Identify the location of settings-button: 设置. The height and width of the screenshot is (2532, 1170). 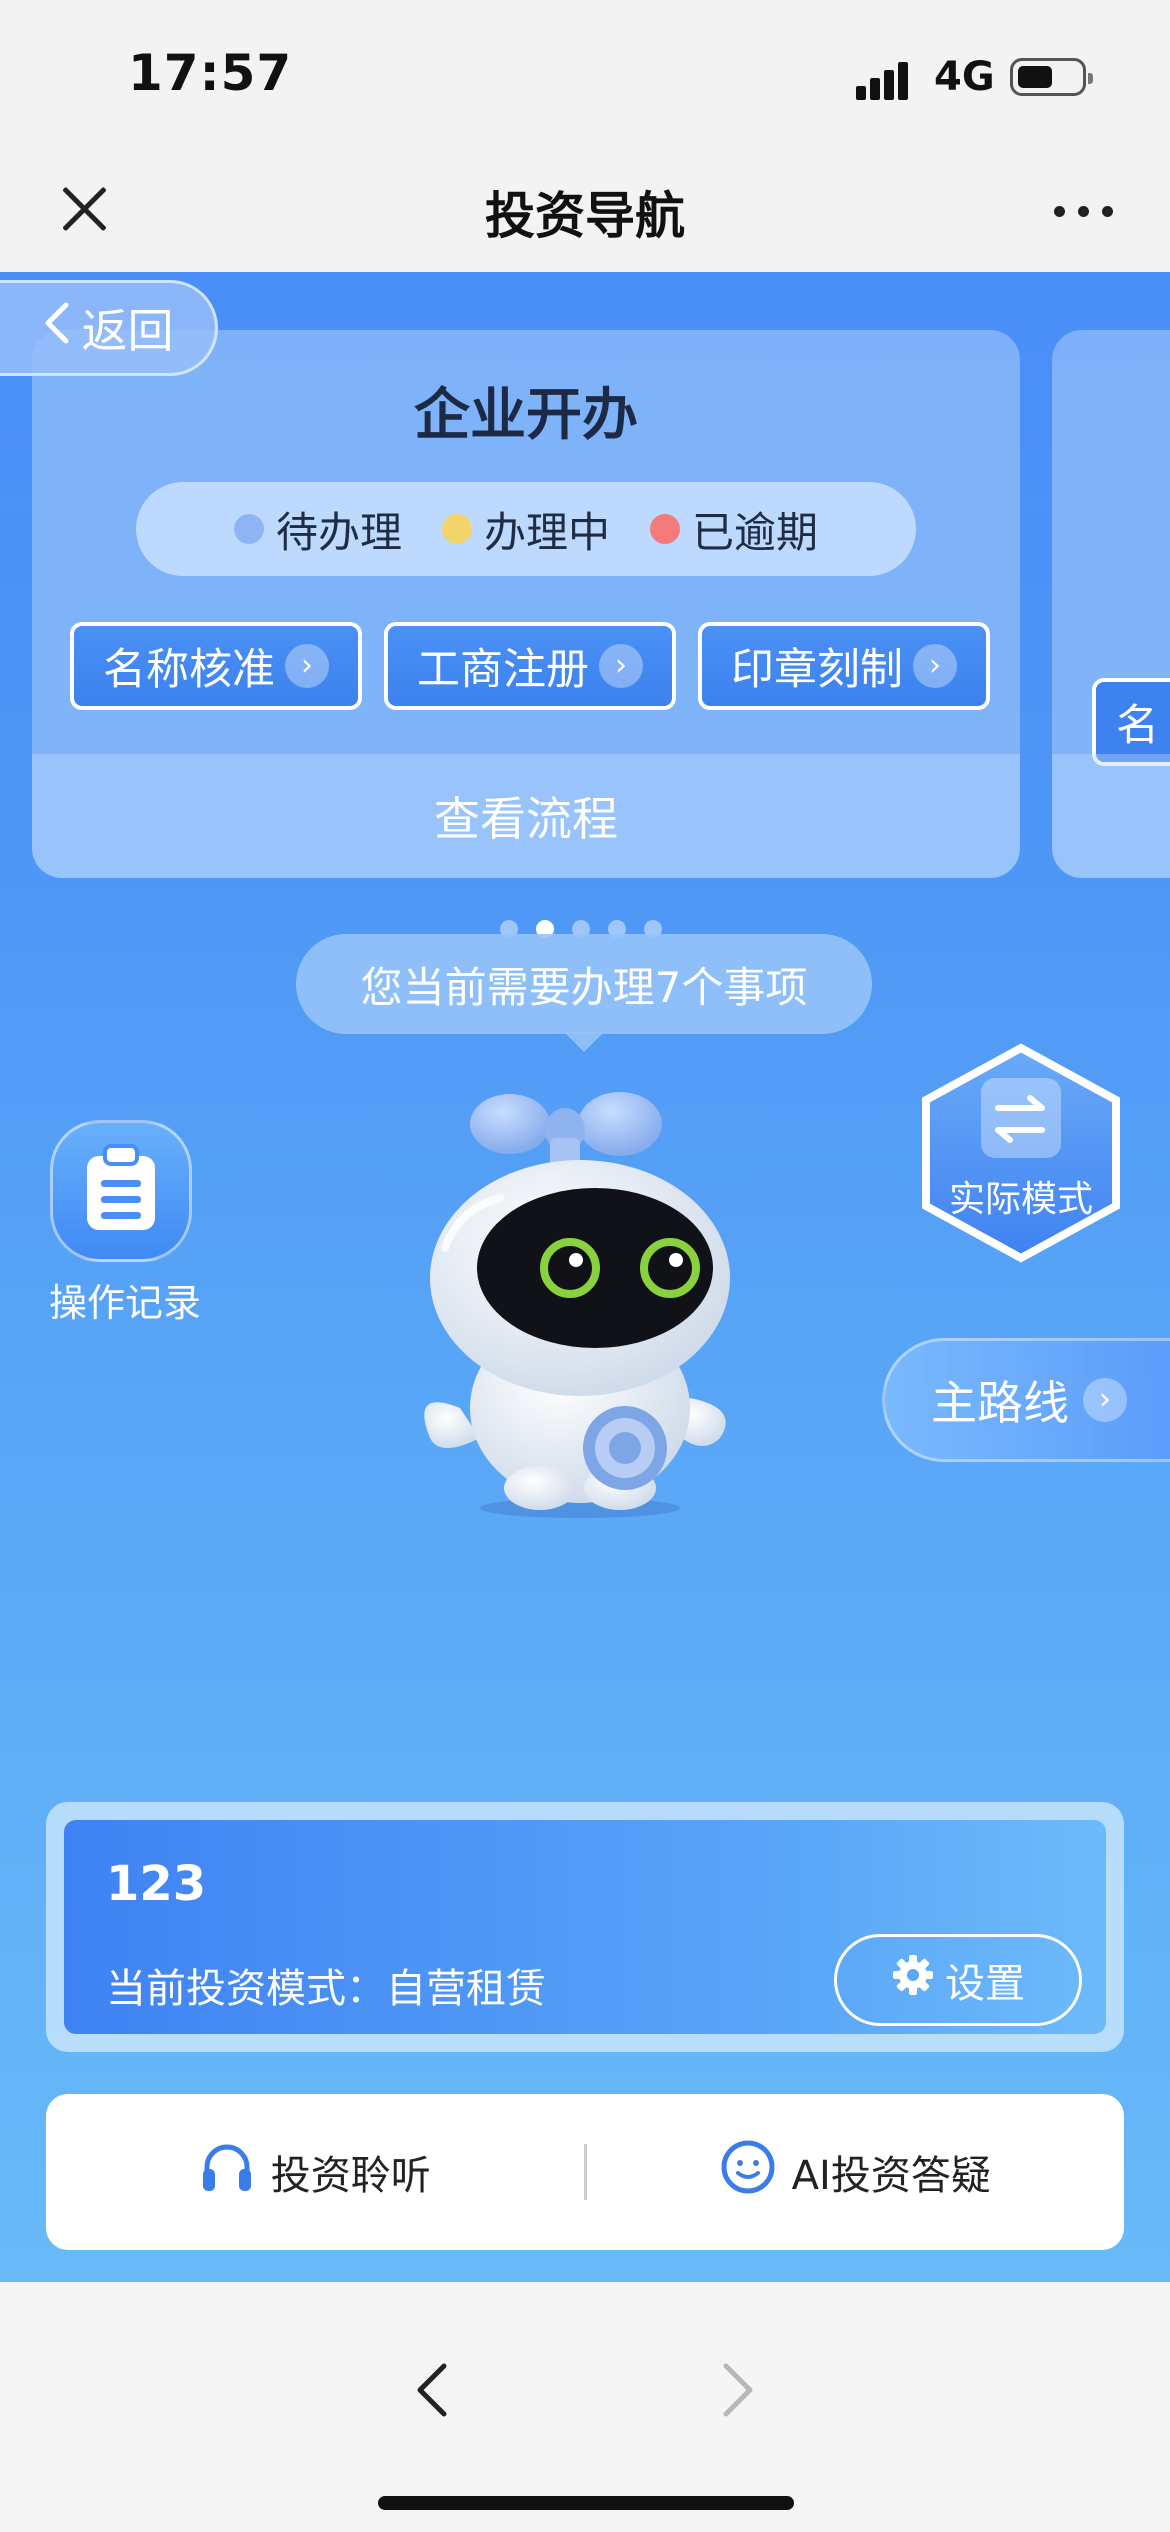
(958, 1980).